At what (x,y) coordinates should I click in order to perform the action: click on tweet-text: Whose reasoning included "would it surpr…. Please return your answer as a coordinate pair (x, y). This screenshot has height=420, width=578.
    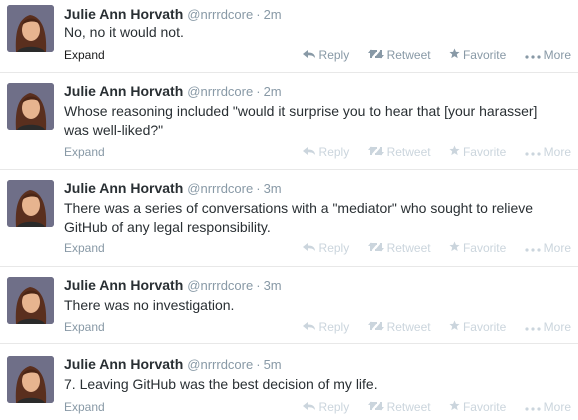
    Looking at the image, I should click on (301, 120).